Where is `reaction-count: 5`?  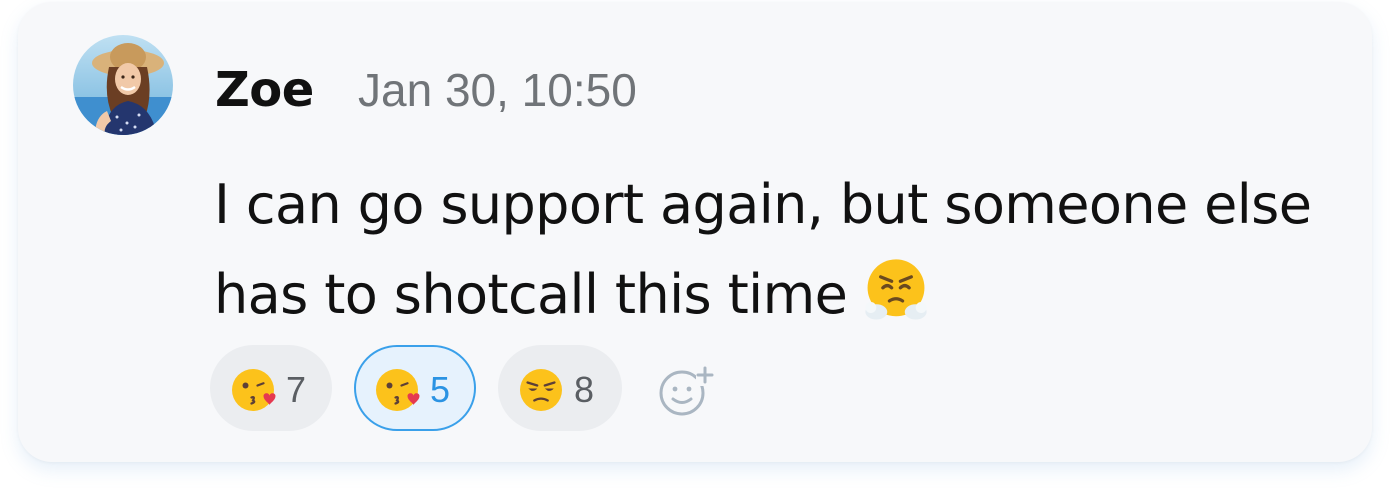 reaction-count: 5 is located at coordinates (440, 389).